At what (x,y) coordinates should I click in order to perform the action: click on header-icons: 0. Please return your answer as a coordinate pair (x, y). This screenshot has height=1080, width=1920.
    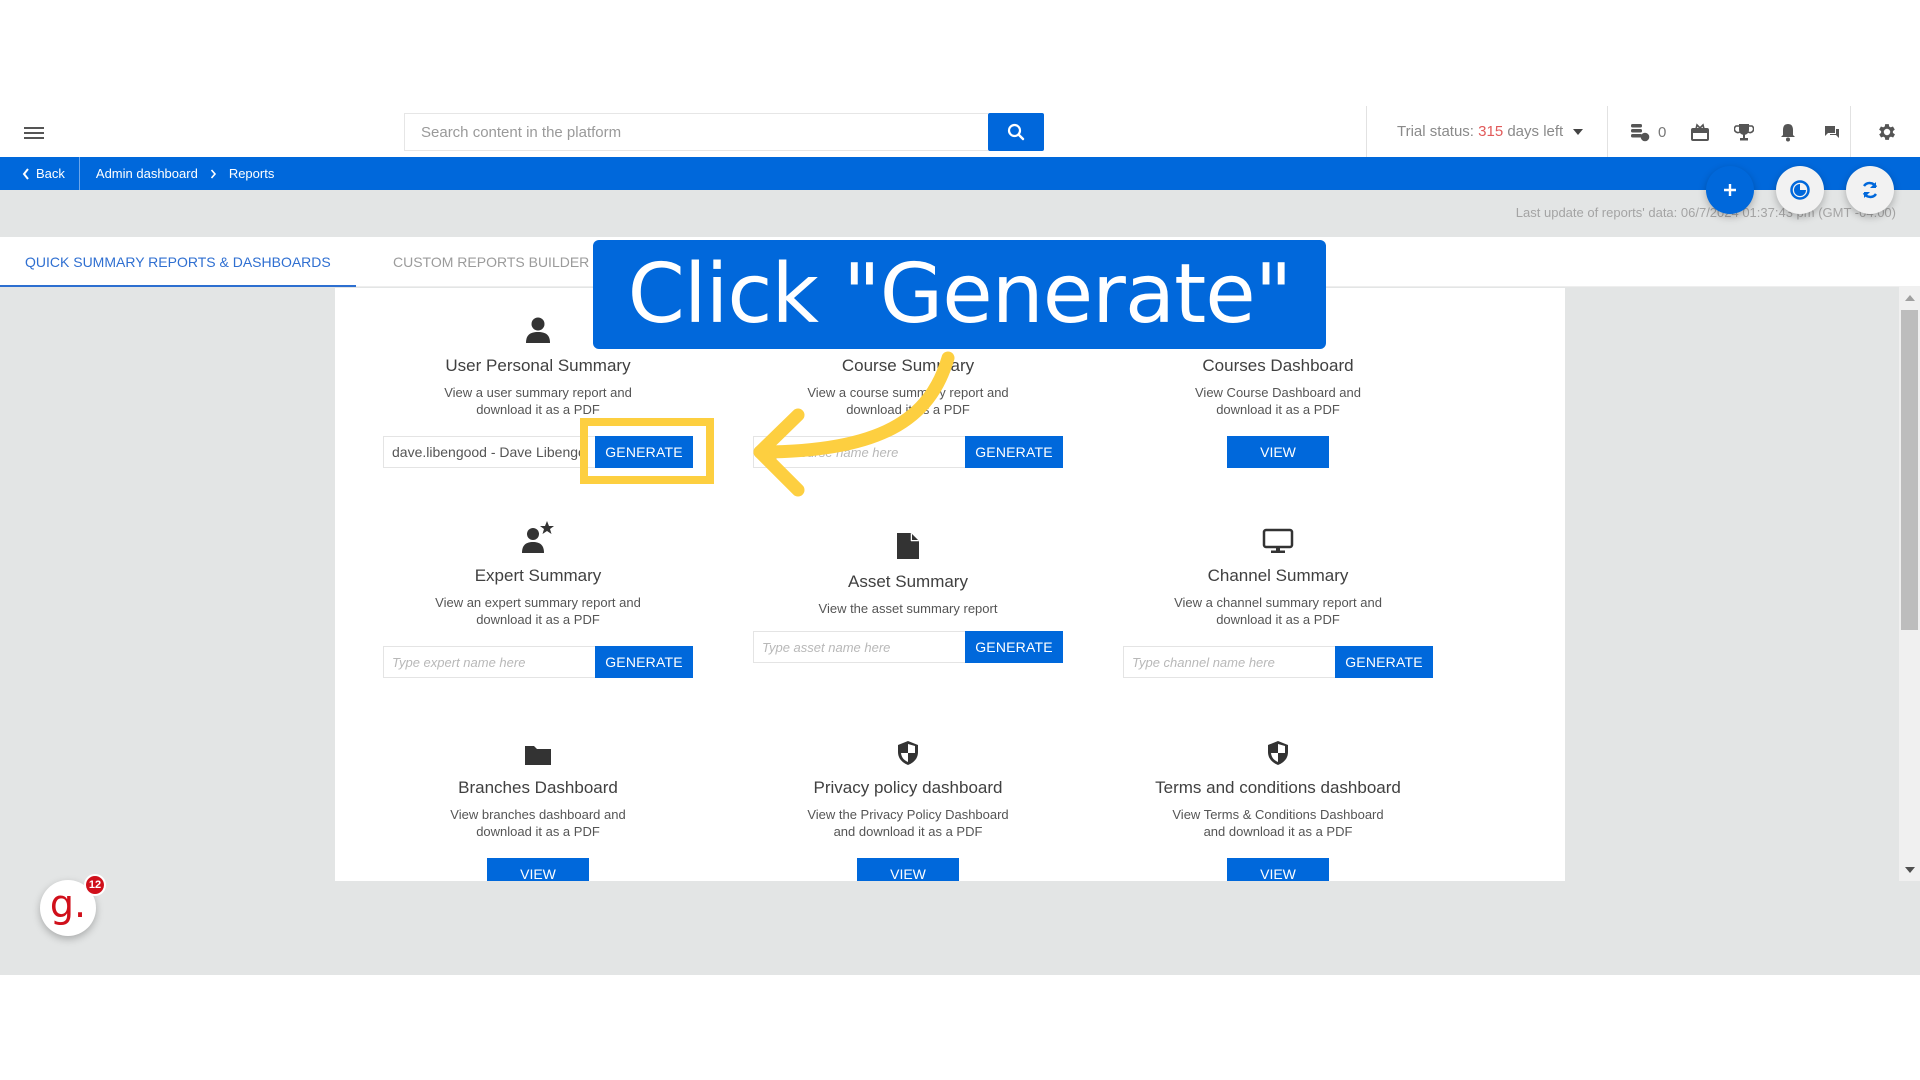
    Looking at the image, I should click on (1746, 132).